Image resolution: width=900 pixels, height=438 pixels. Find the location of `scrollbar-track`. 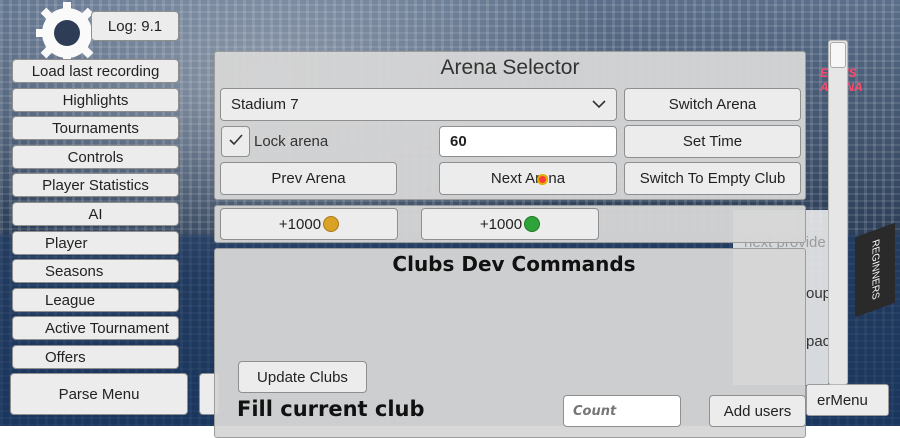

scrollbar-track is located at coordinates (838, 212).